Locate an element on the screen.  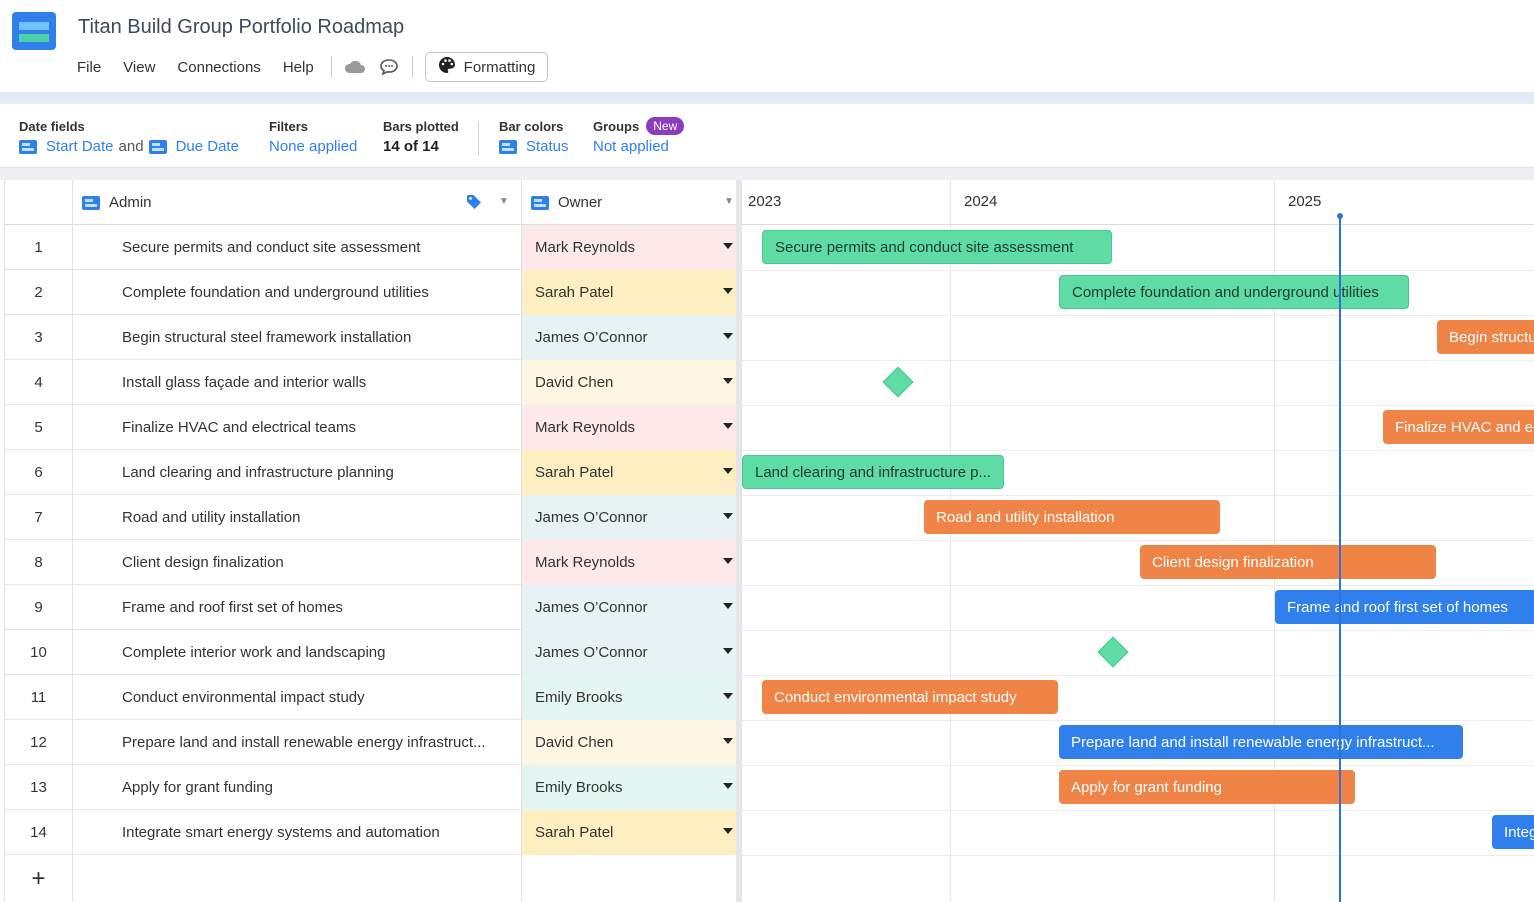
gantt-bar: Integ is located at coordinates (1513, 832).